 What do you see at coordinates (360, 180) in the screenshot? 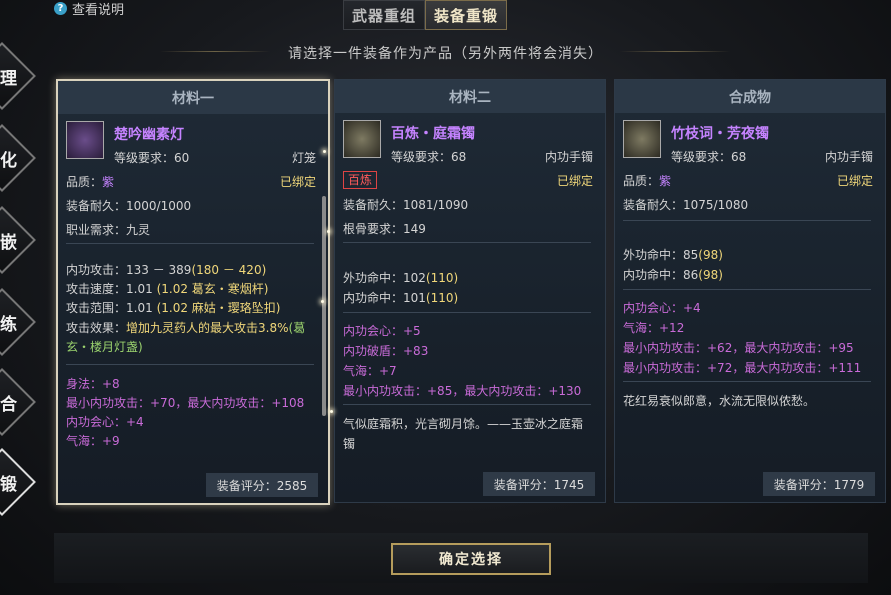
I see `refine-badge: 百炼` at bounding box center [360, 180].